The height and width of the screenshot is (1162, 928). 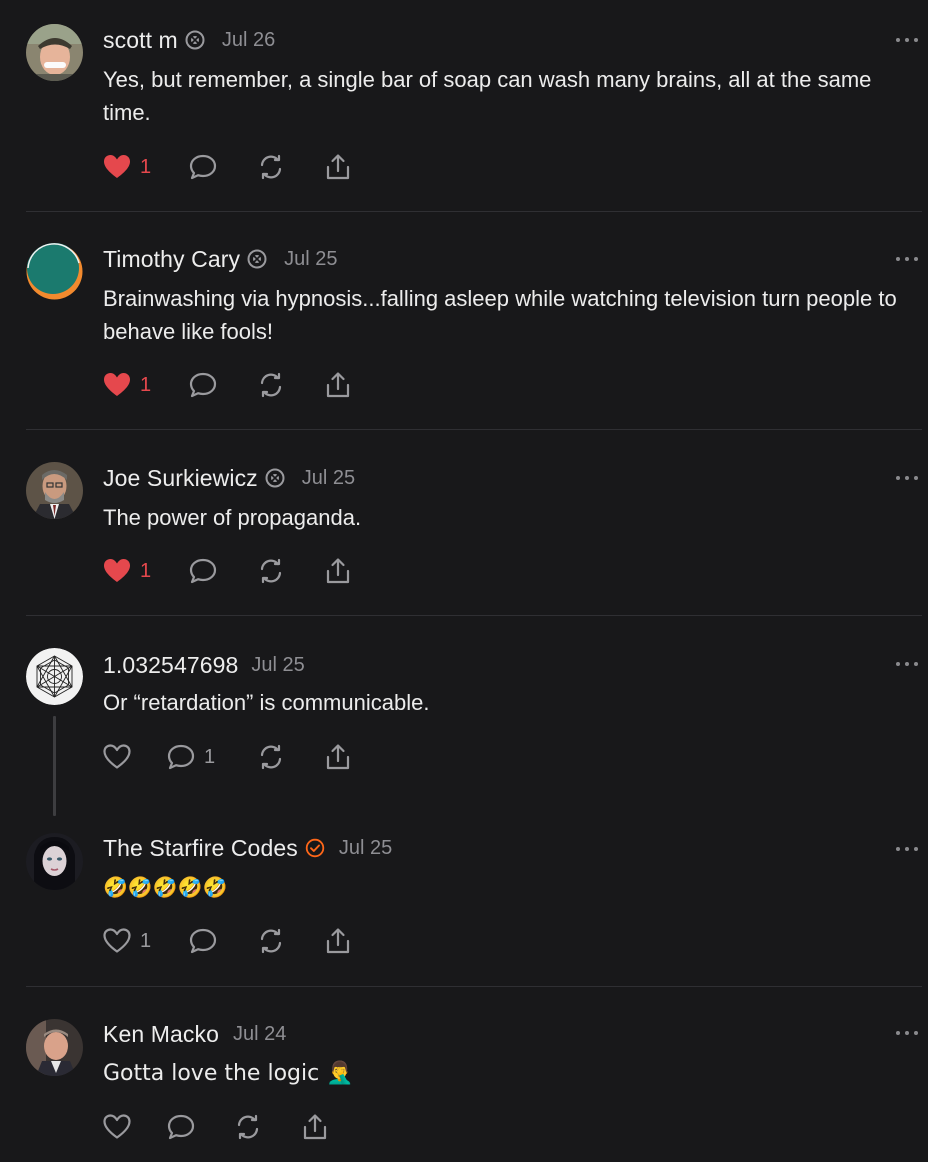 I want to click on avatar-geometric-pattern, so click(x=54, y=676).